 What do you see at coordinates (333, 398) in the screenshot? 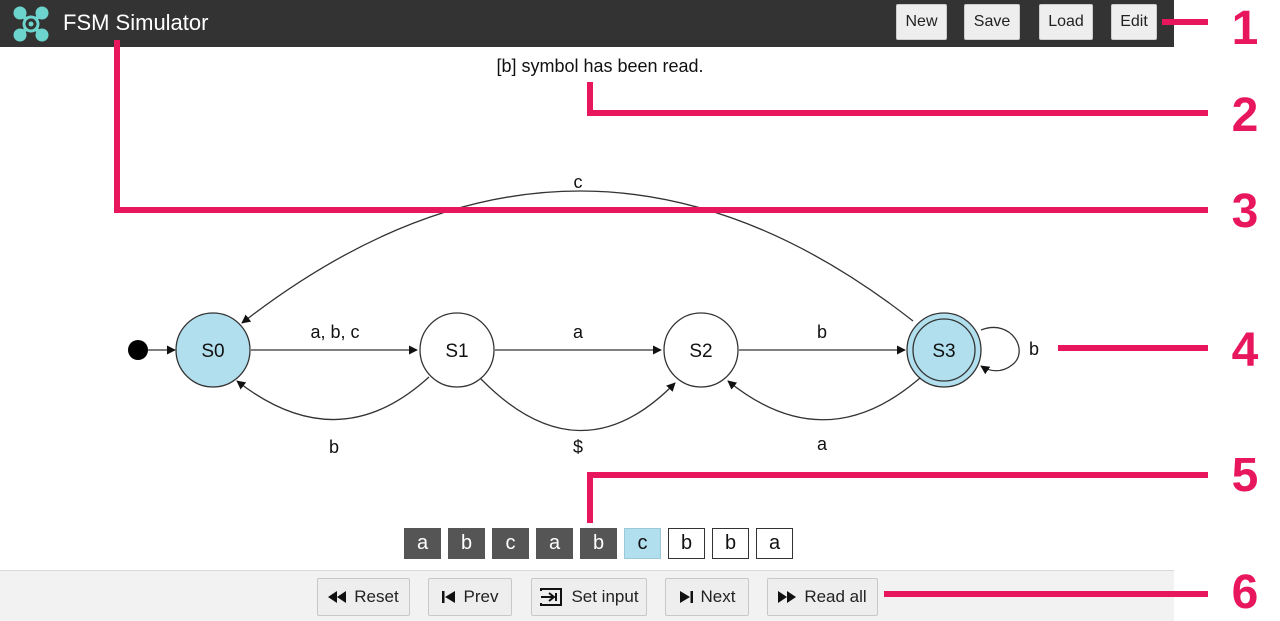
I see `transition-s1-s0` at bounding box center [333, 398].